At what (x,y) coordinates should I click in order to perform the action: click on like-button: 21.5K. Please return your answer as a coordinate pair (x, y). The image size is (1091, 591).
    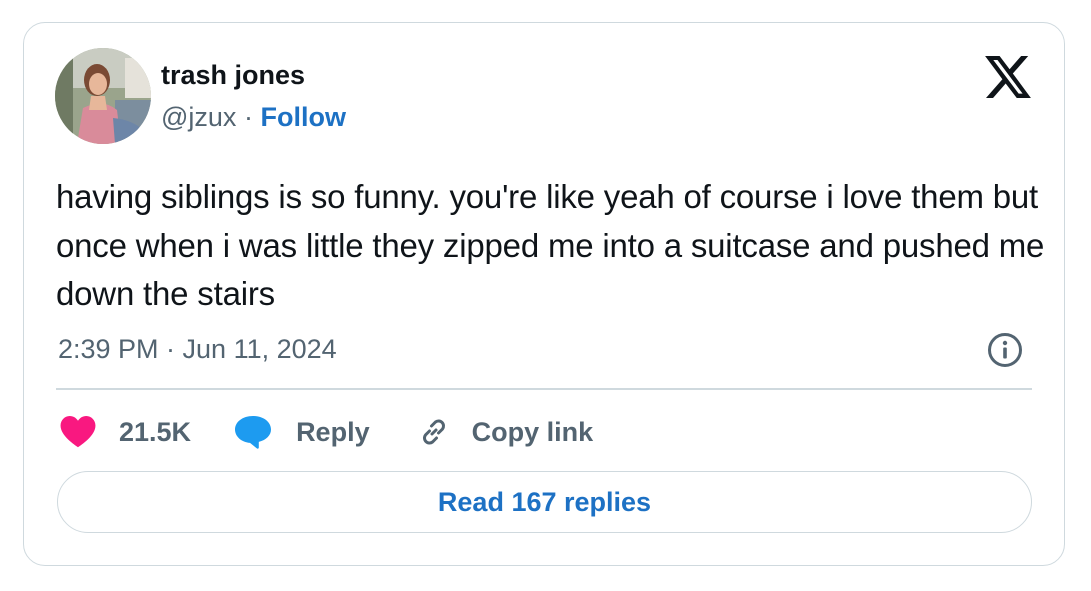
    Looking at the image, I should click on (125, 432).